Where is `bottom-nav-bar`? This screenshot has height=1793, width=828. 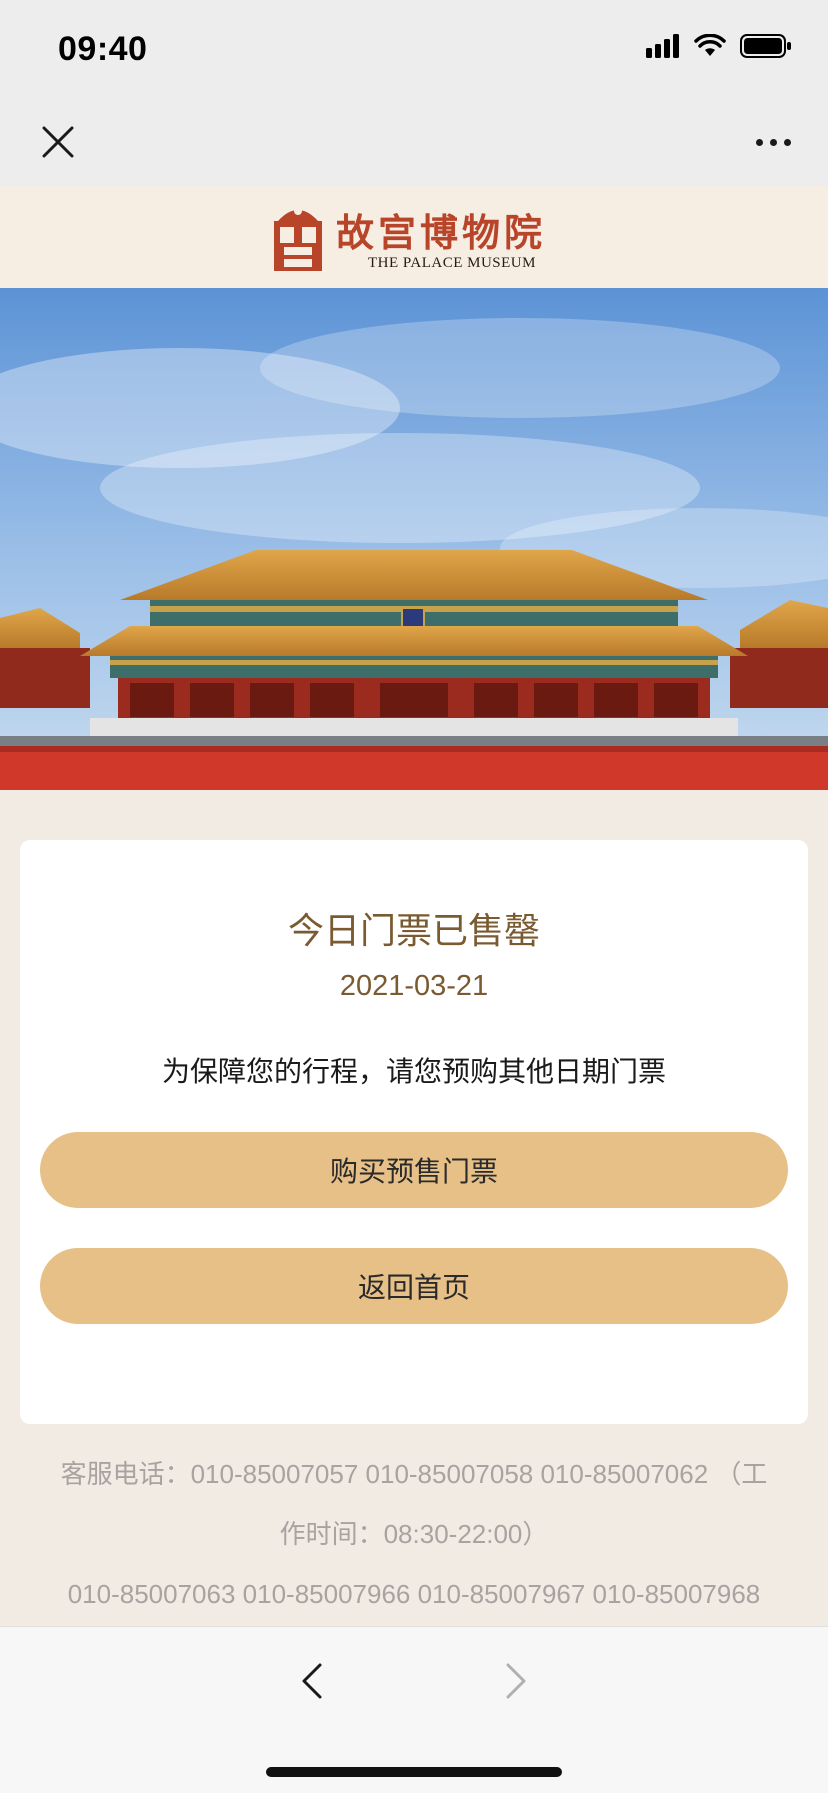 bottom-nav-bar is located at coordinates (414, 1709).